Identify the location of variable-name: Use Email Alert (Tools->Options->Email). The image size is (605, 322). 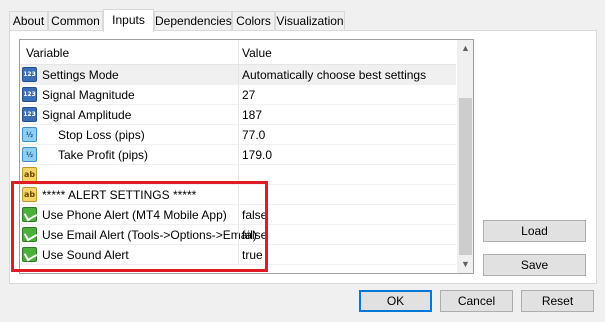
(149, 235).